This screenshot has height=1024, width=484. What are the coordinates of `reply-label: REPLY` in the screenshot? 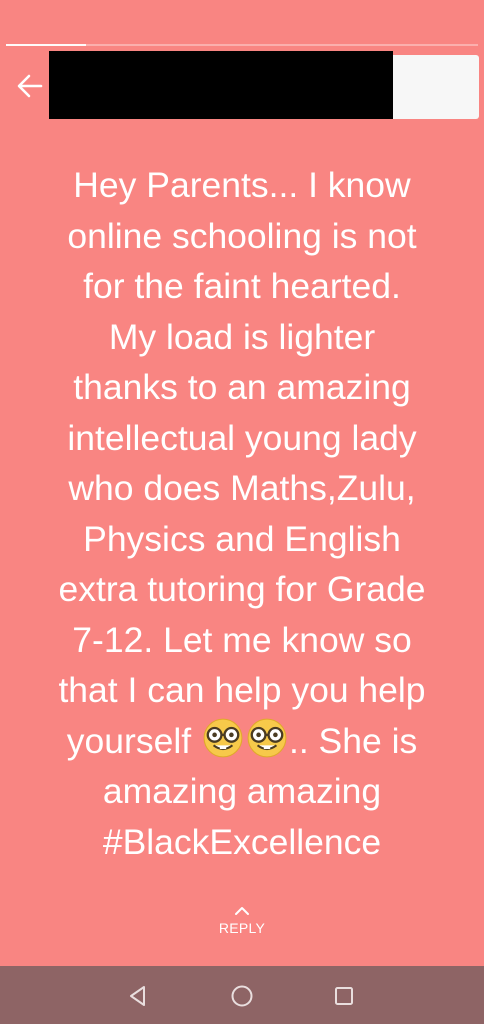 It's located at (242, 928).